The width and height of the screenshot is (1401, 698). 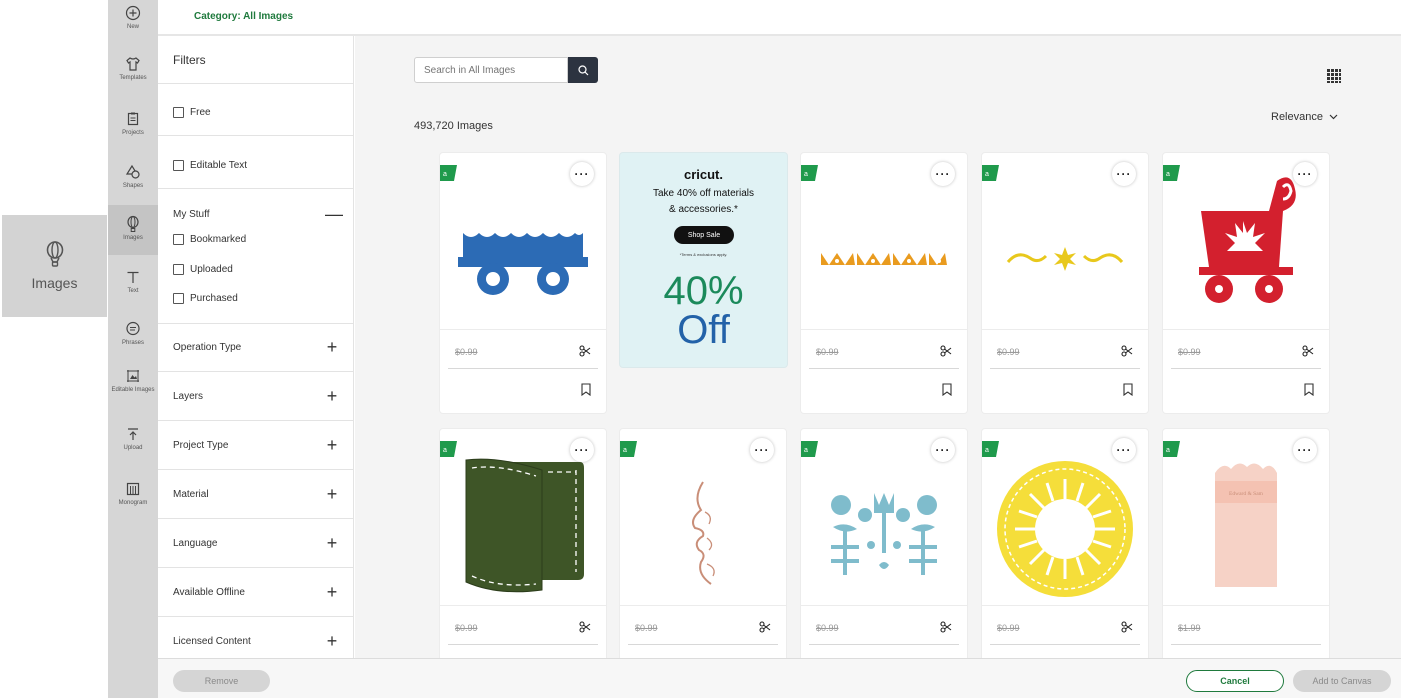 I want to click on upload-icon, so click(x=133, y=434).